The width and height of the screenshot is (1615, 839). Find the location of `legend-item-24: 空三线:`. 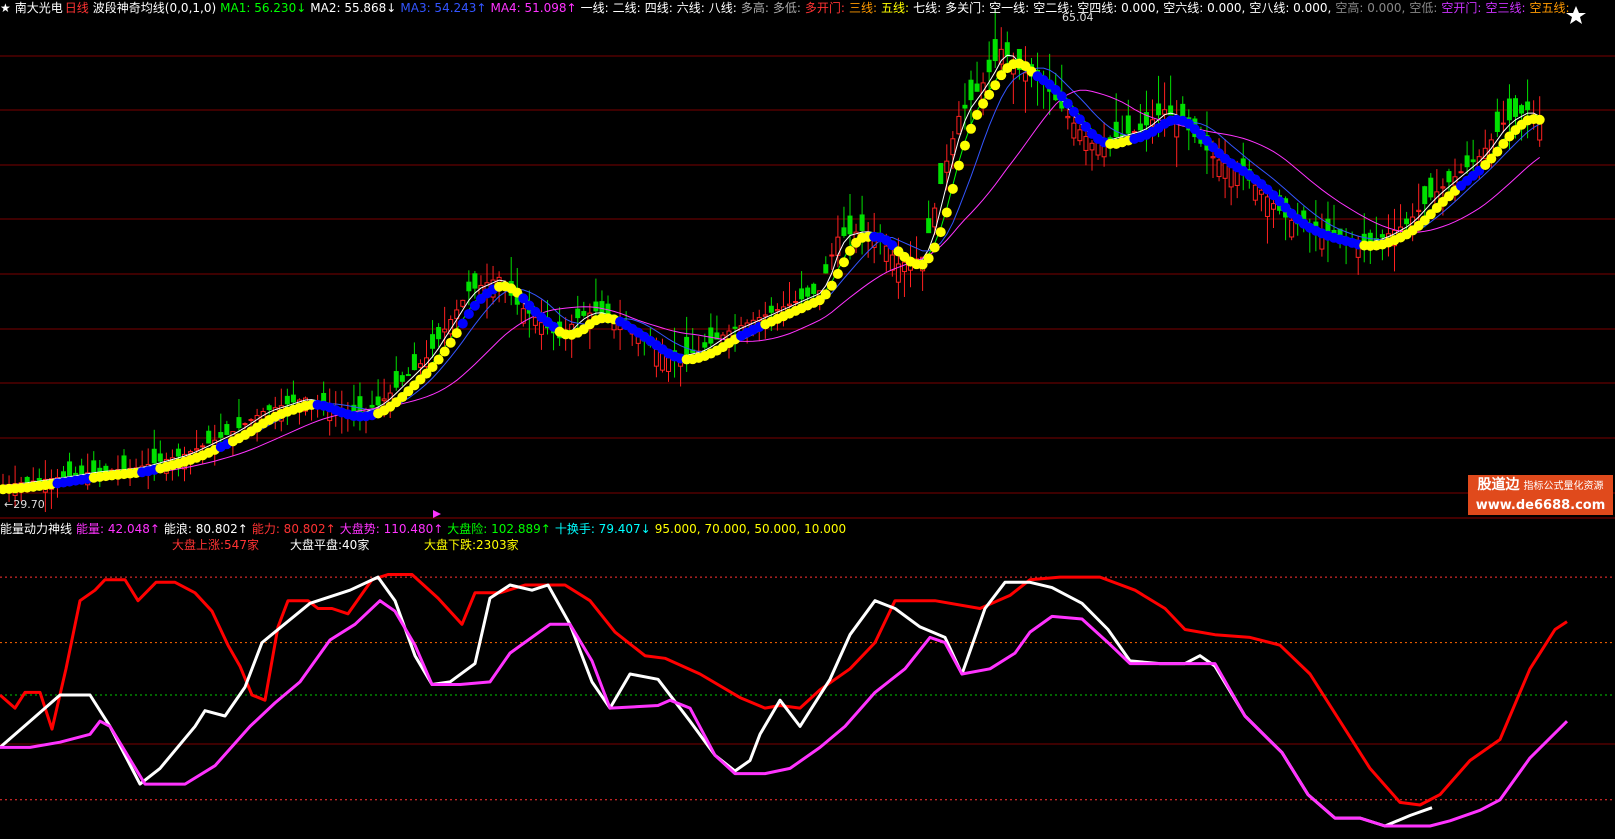

legend-item-24: 空三线: is located at coordinates (1505, 8).